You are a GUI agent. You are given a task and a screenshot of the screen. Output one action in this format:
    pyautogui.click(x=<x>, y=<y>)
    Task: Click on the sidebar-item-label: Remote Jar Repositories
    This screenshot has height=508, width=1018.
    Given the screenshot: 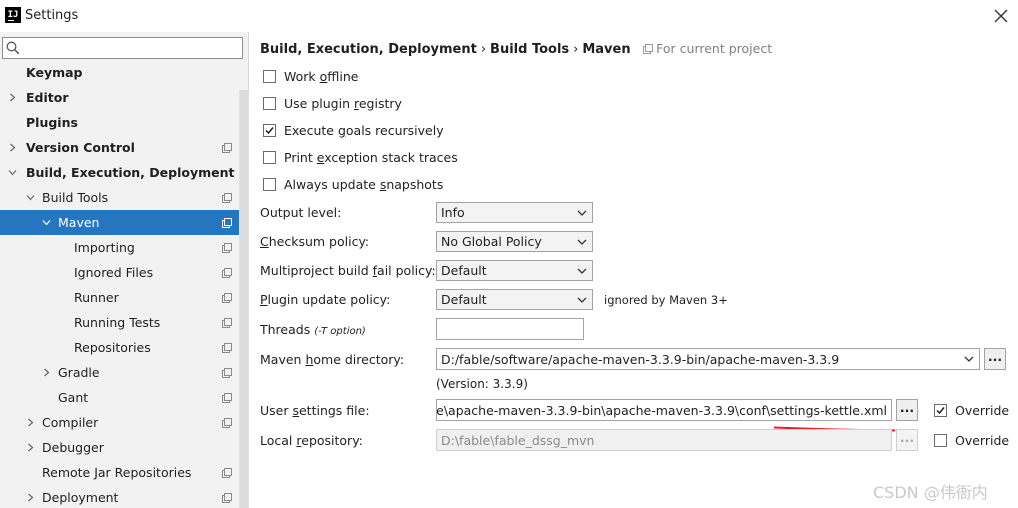 What is the action you would take?
    pyautogui.click(x=117, y=472)
    